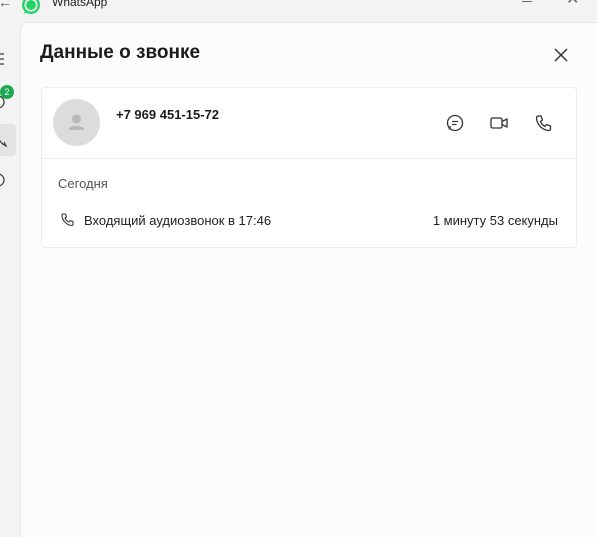  Describe the element at coordinates (10, 279) in the screenshot. I see `navigation-rail: 2` at that location.